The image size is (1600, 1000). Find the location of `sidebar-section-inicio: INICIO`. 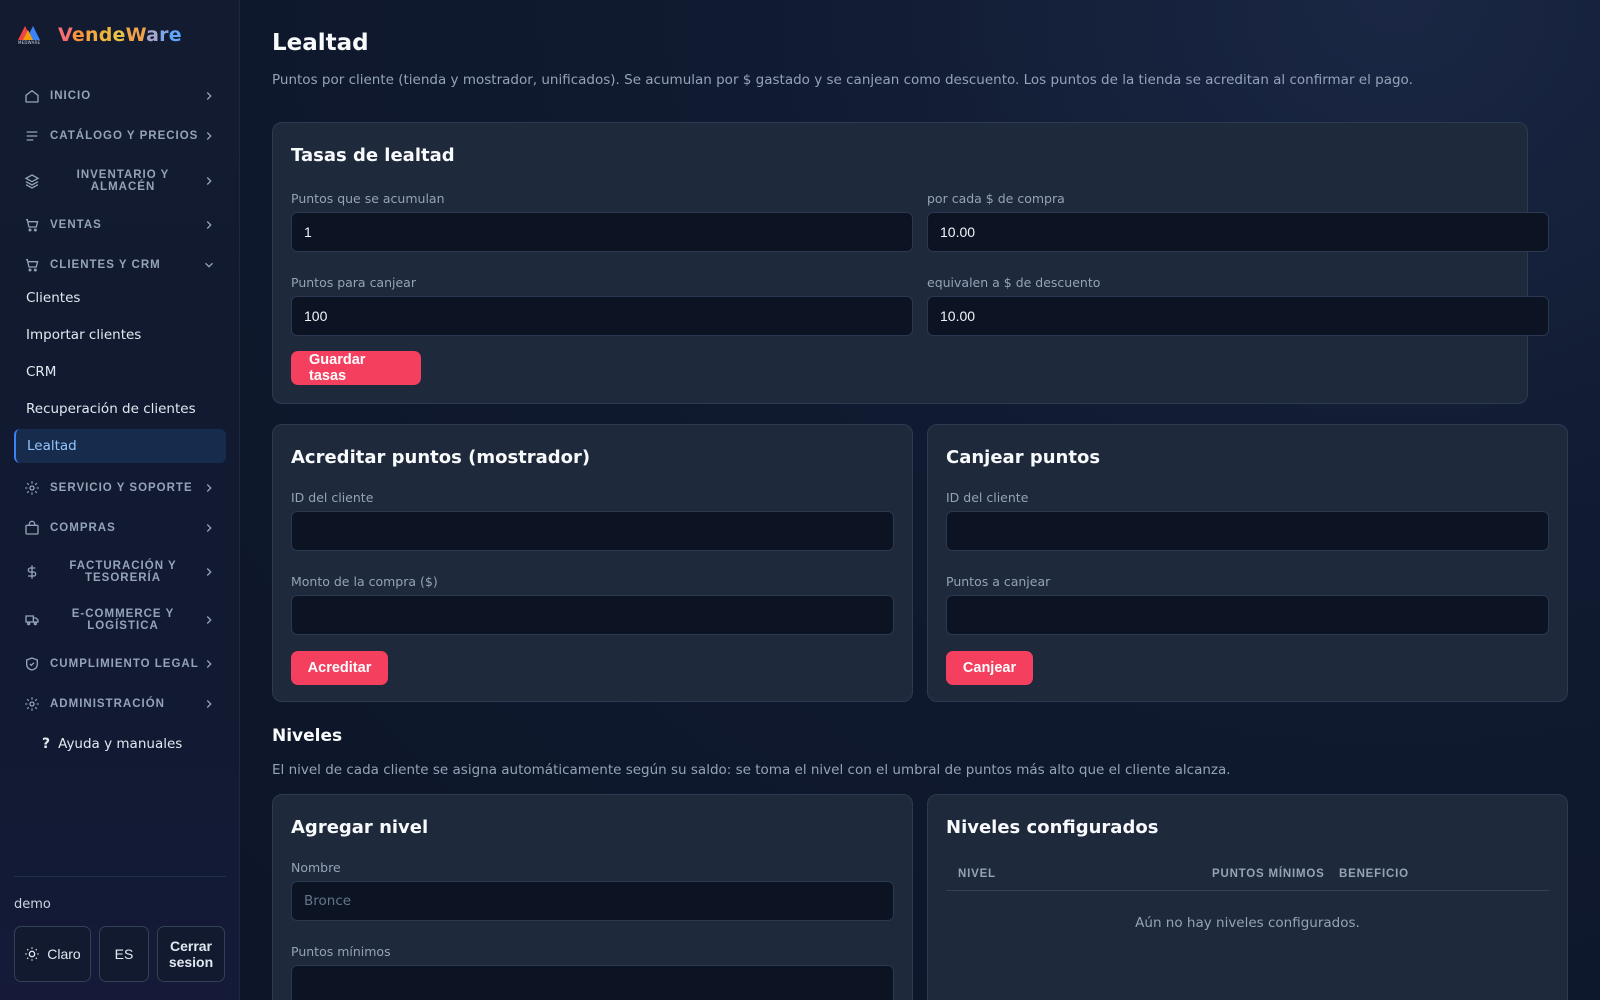

sidebar-section-inicio: INICIO is located at coordinates (120, 96).